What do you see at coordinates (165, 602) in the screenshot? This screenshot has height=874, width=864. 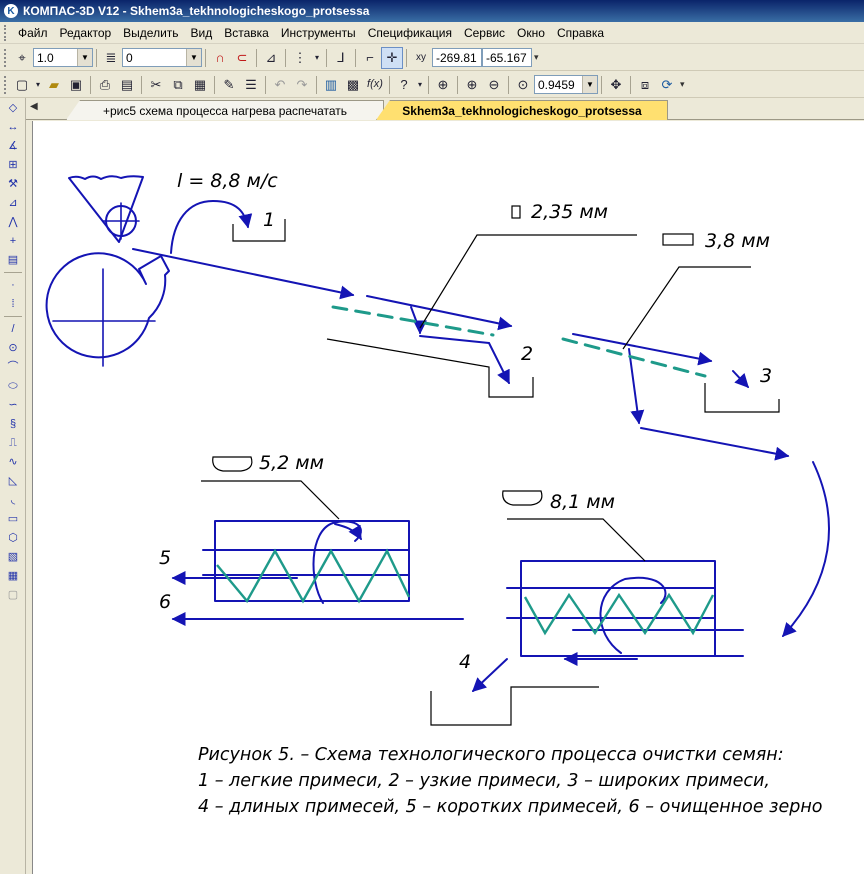 I see `label-clean-grain: 6` at bounding box center [165, 602].